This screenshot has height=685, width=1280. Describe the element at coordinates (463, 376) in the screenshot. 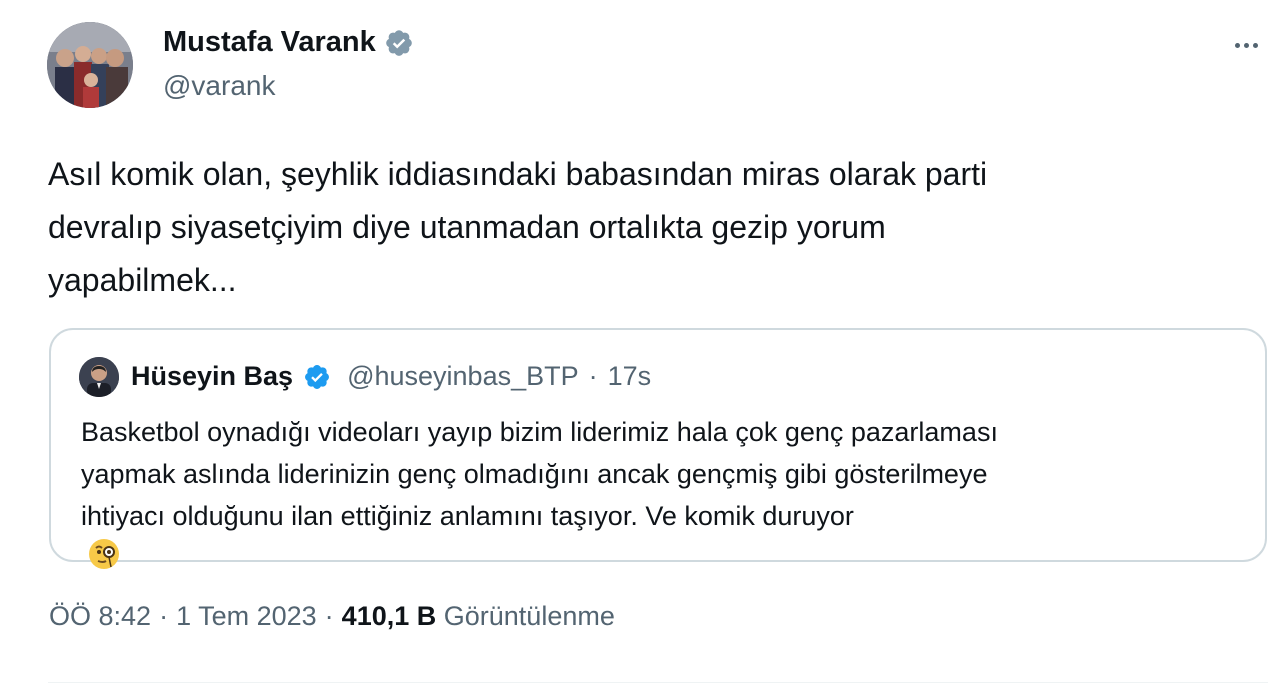

I see `quoted-author-handle: @huseyinbas_BTP` at that location.